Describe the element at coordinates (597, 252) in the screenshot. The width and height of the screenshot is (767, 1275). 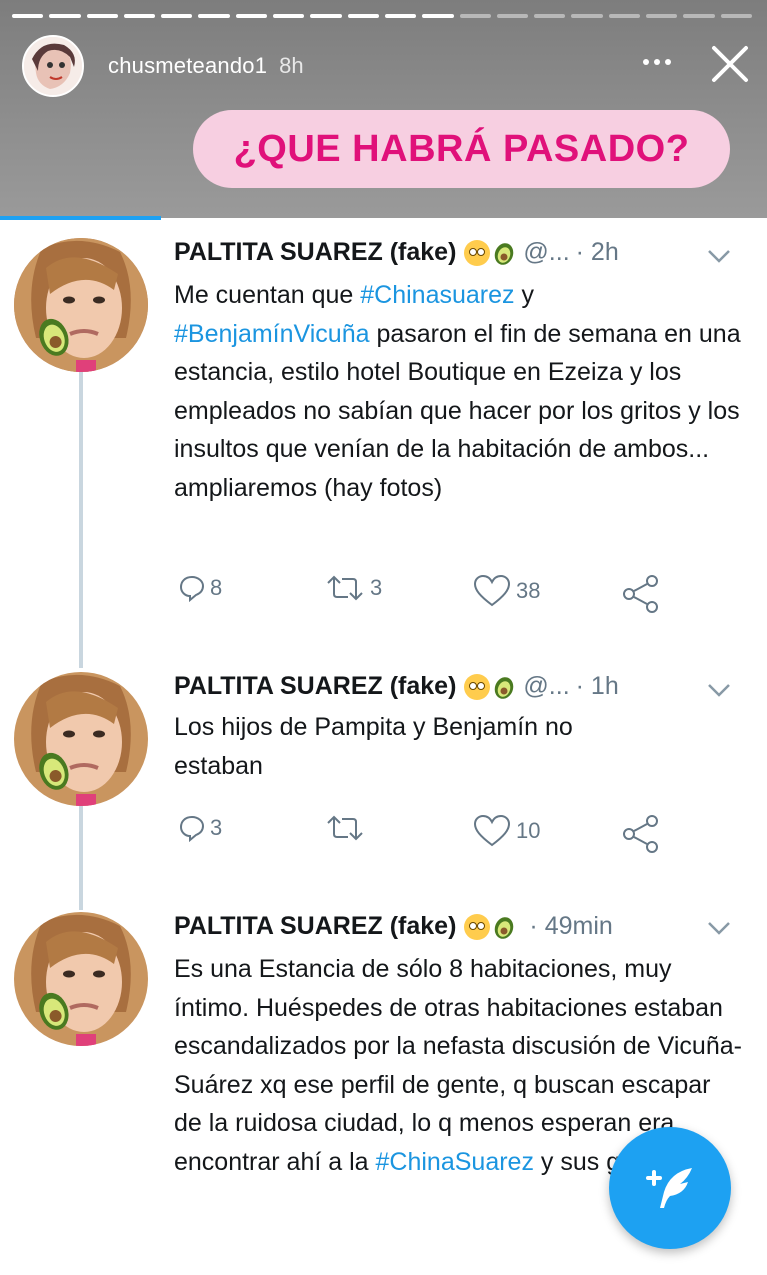
I see `tweet-time: · 2h` at that location.